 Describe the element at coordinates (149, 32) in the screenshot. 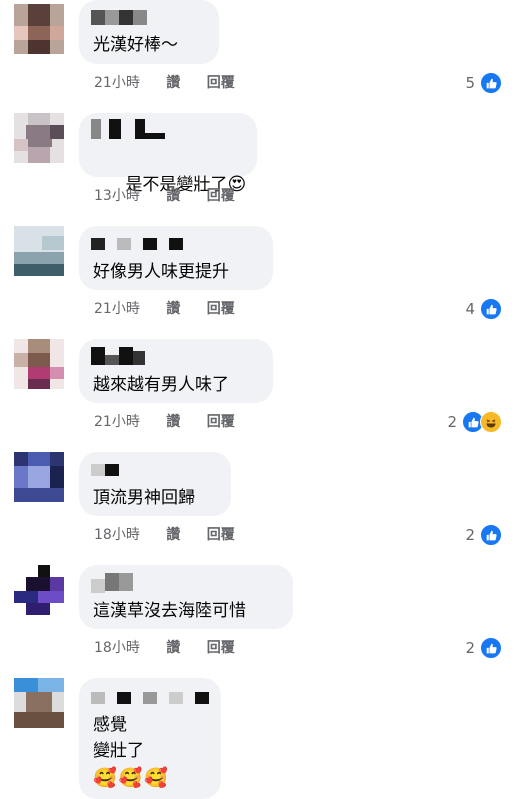

I see `comment-bubble: 光漢好棒～` at that location.